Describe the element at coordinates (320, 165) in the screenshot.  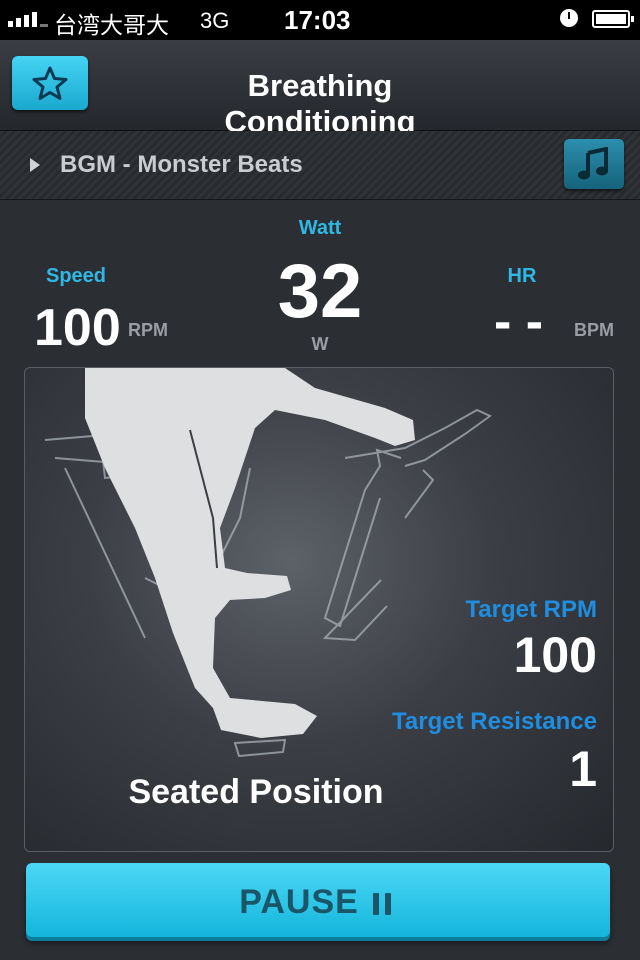
I see `bgm-bar: BGM - Monster Beats` at that location.